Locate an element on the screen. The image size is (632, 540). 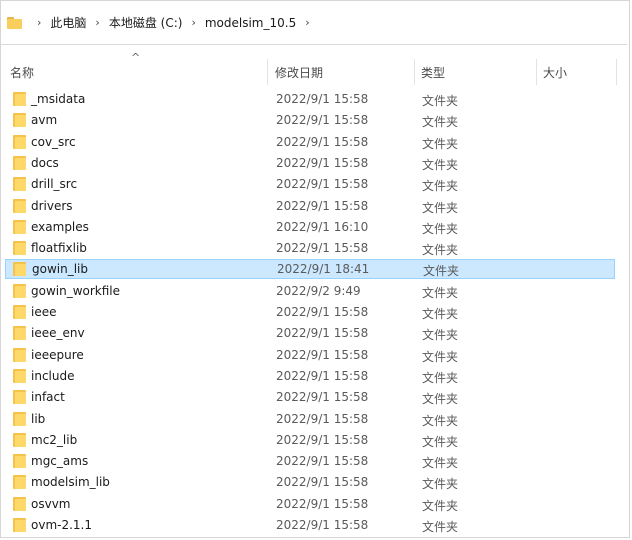
file-name: modelsim_lib is located at coordinates (70, 482).